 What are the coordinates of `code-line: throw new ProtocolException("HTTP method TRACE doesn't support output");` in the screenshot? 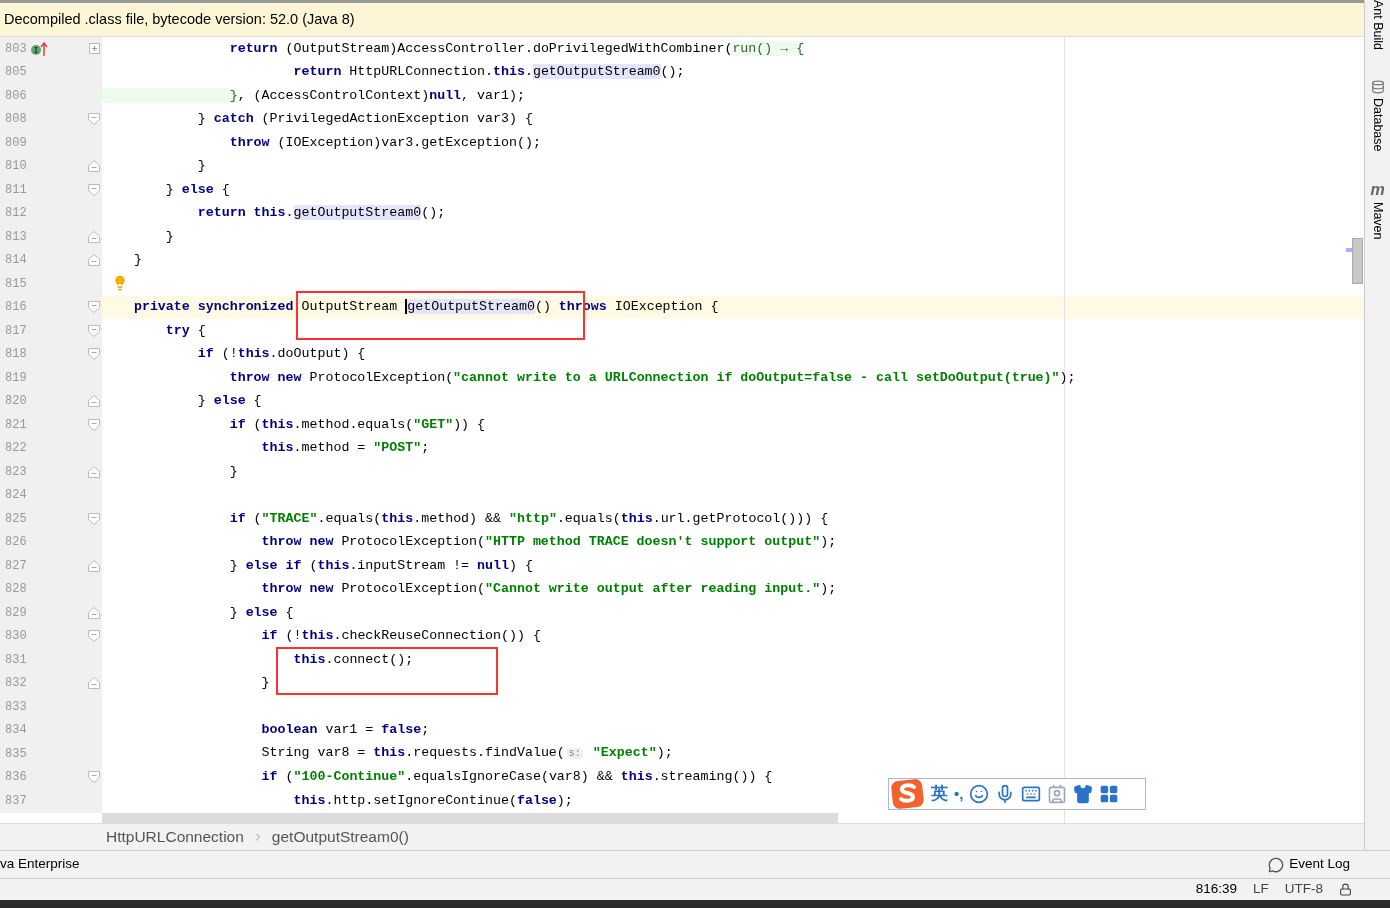 It's located at (548, 542).